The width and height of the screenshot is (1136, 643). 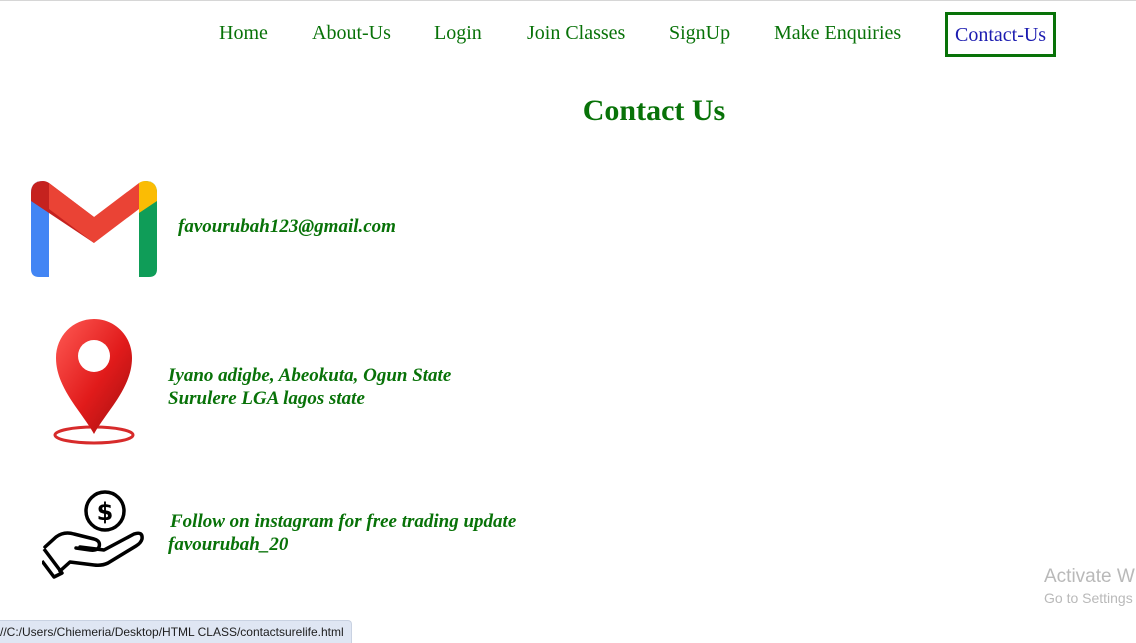 What do you see at coordinates (93, 534) in the screenshot?
I see `money-hand-icon: $` at bounding box center [93, 534].